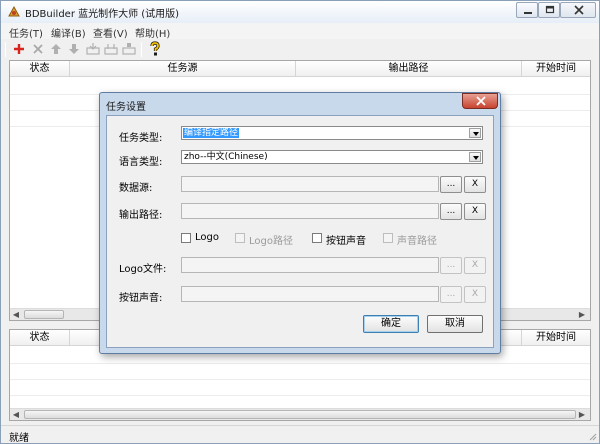 The height and width of the screenshot is (444, 600). Describe the element at coordinates (141, 138) in the screenshot. I see `task-type-label: 任务类型:` at that location.